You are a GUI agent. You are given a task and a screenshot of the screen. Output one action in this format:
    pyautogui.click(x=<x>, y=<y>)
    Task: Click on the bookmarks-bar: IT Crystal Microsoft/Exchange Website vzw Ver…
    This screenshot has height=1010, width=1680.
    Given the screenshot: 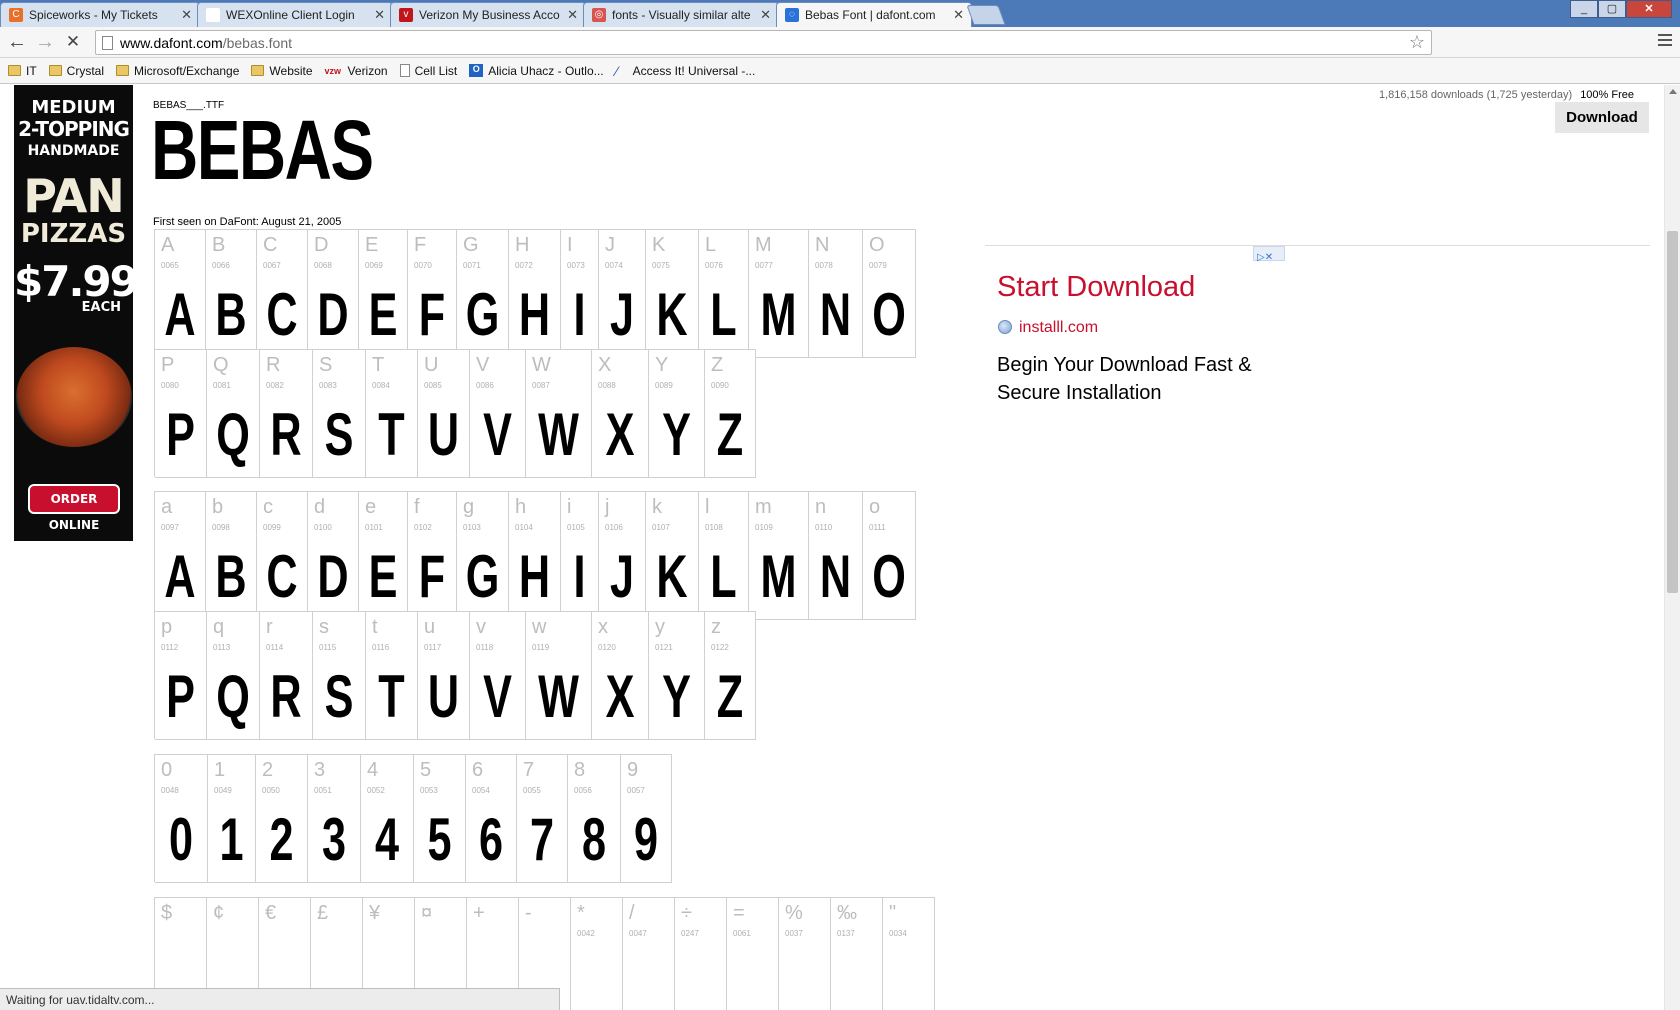 What is the action you would take?
    pyautogui.click(x=840, y=71)
    